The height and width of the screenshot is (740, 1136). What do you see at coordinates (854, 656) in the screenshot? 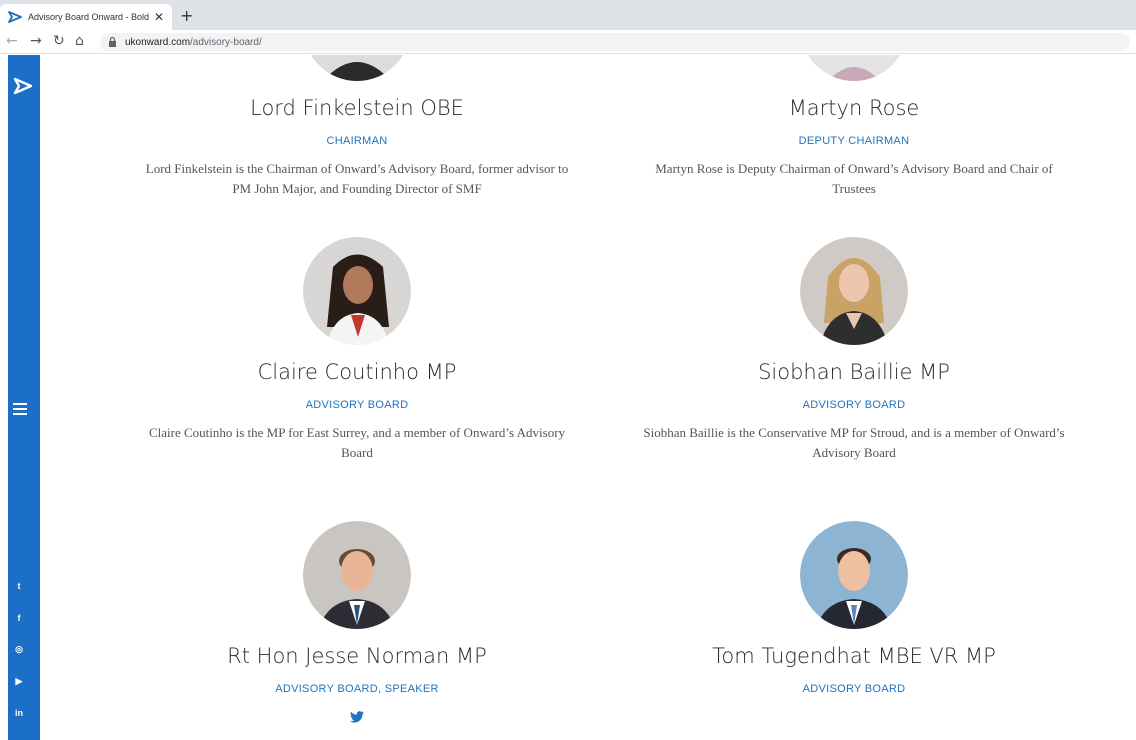
I see `member-name: Tom Tugendhat MBE VR MP` at bounding box center [854, 656].